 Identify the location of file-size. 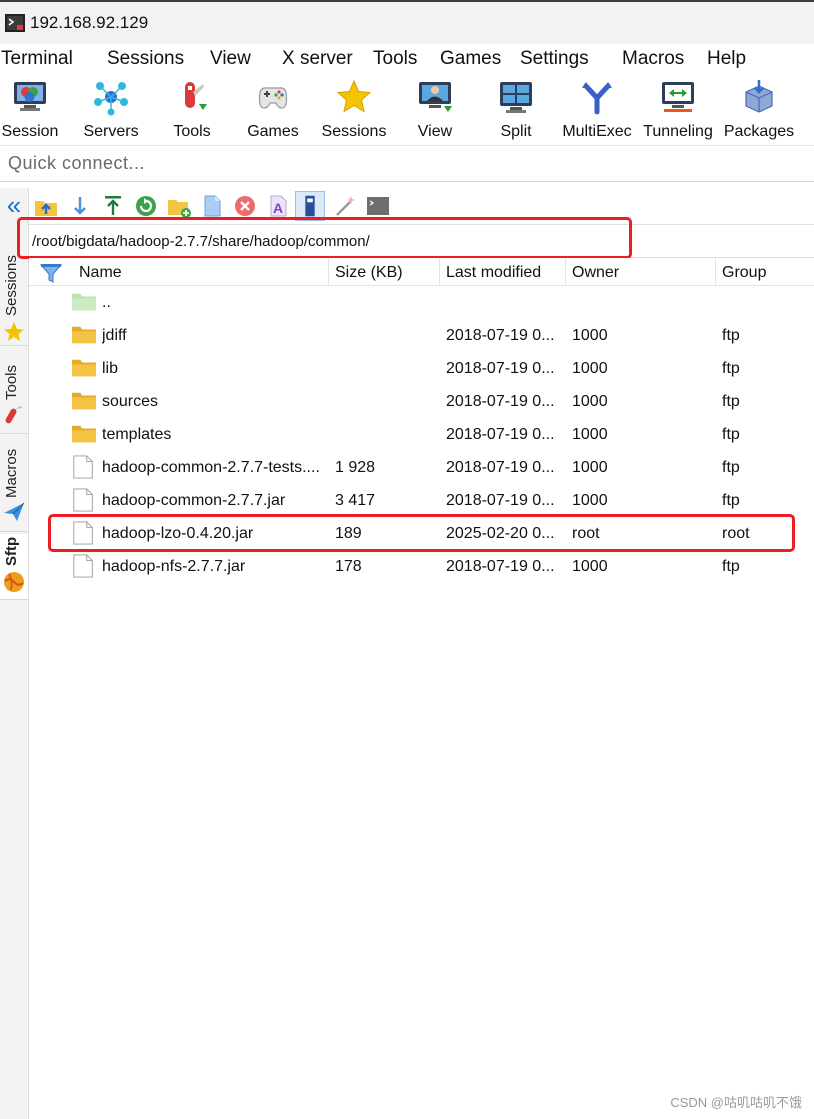
(385, 434).